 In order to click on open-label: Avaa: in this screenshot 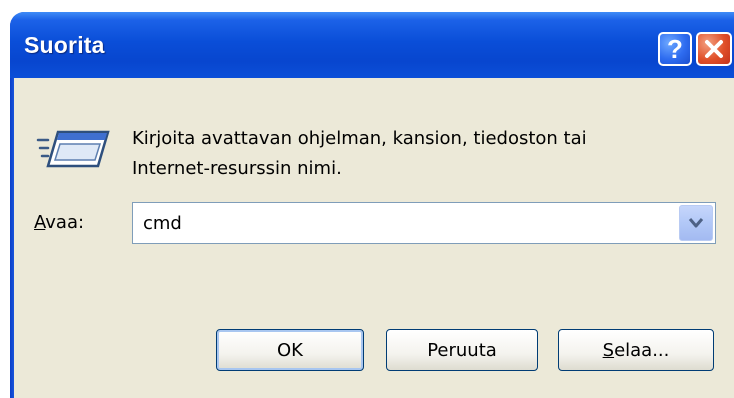, I will do `click(59, 222)`.